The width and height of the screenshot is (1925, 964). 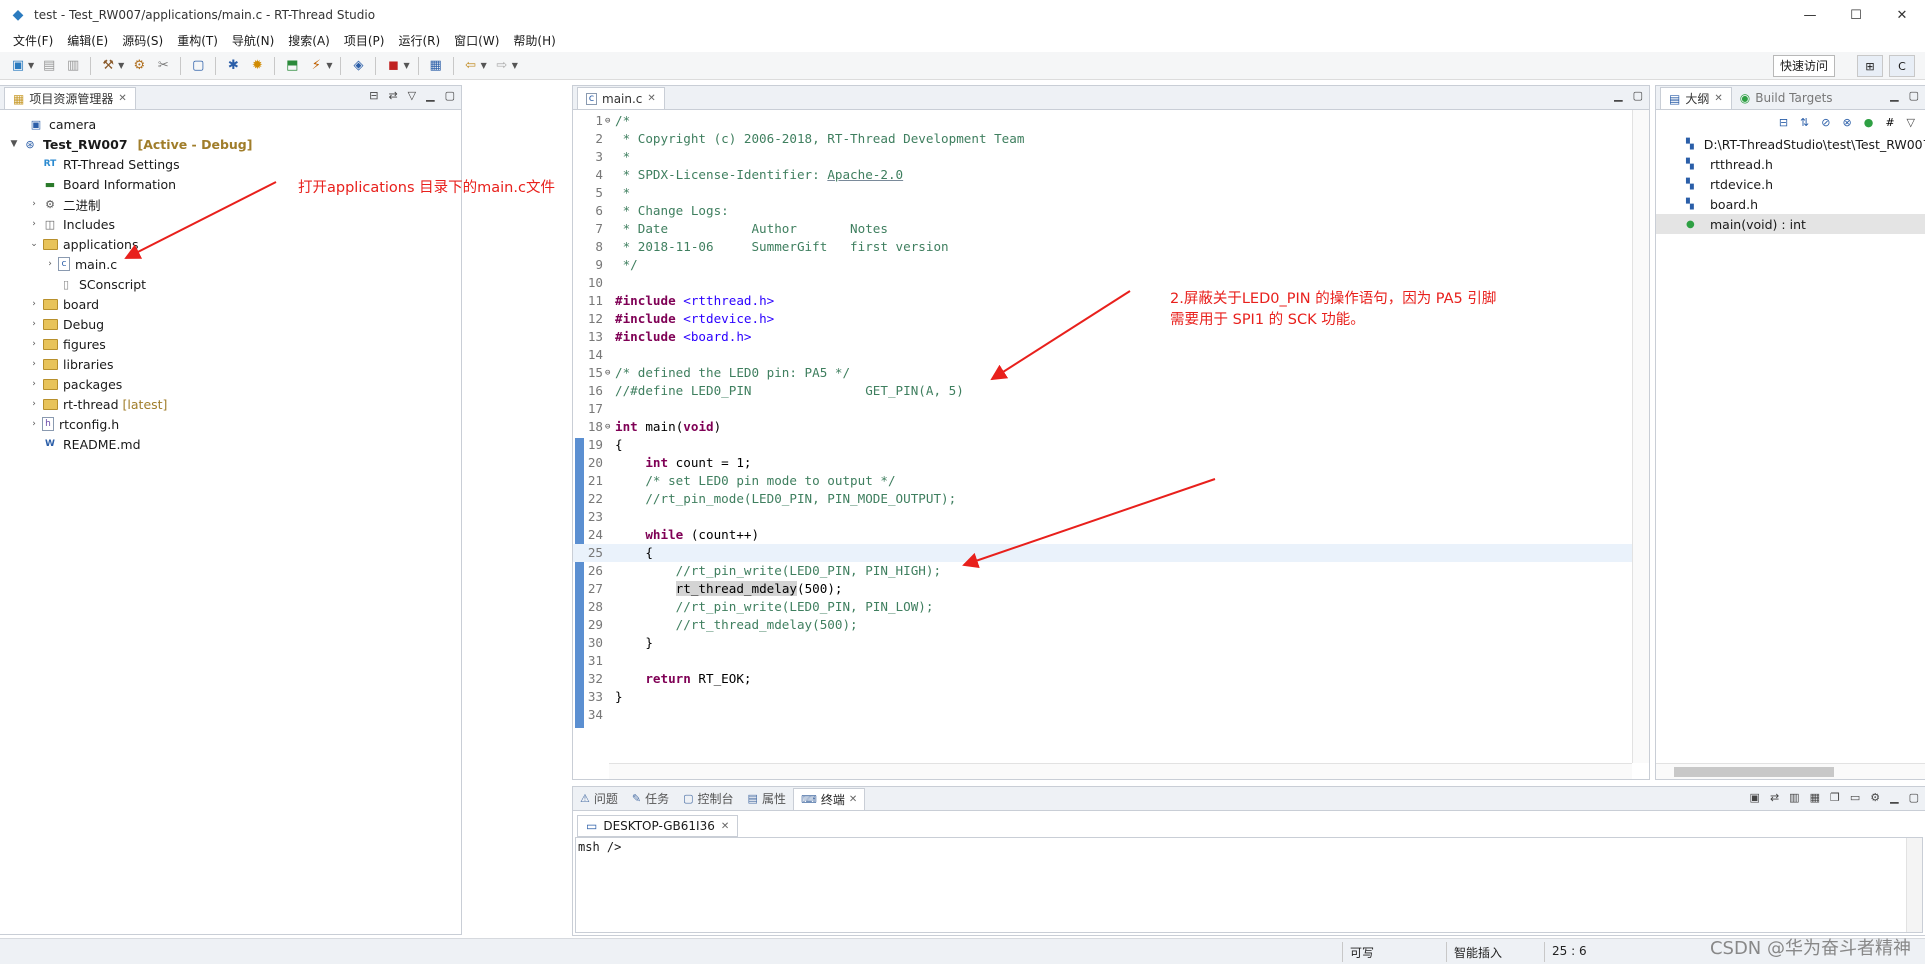 What do you see at coordinates (1102, 679) in the screenshot?
I see `code-line: 32 return RT_EOK;` at bounding box center [1102, 679].